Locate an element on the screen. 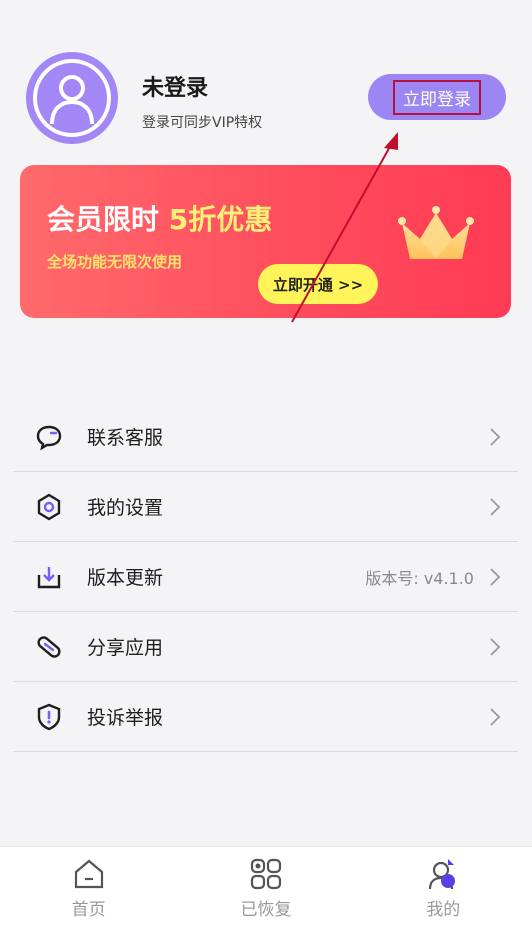 This screenshot has width=532, height=925. menu-item-report: 投诉举报 is located at coordinates (265, 717).